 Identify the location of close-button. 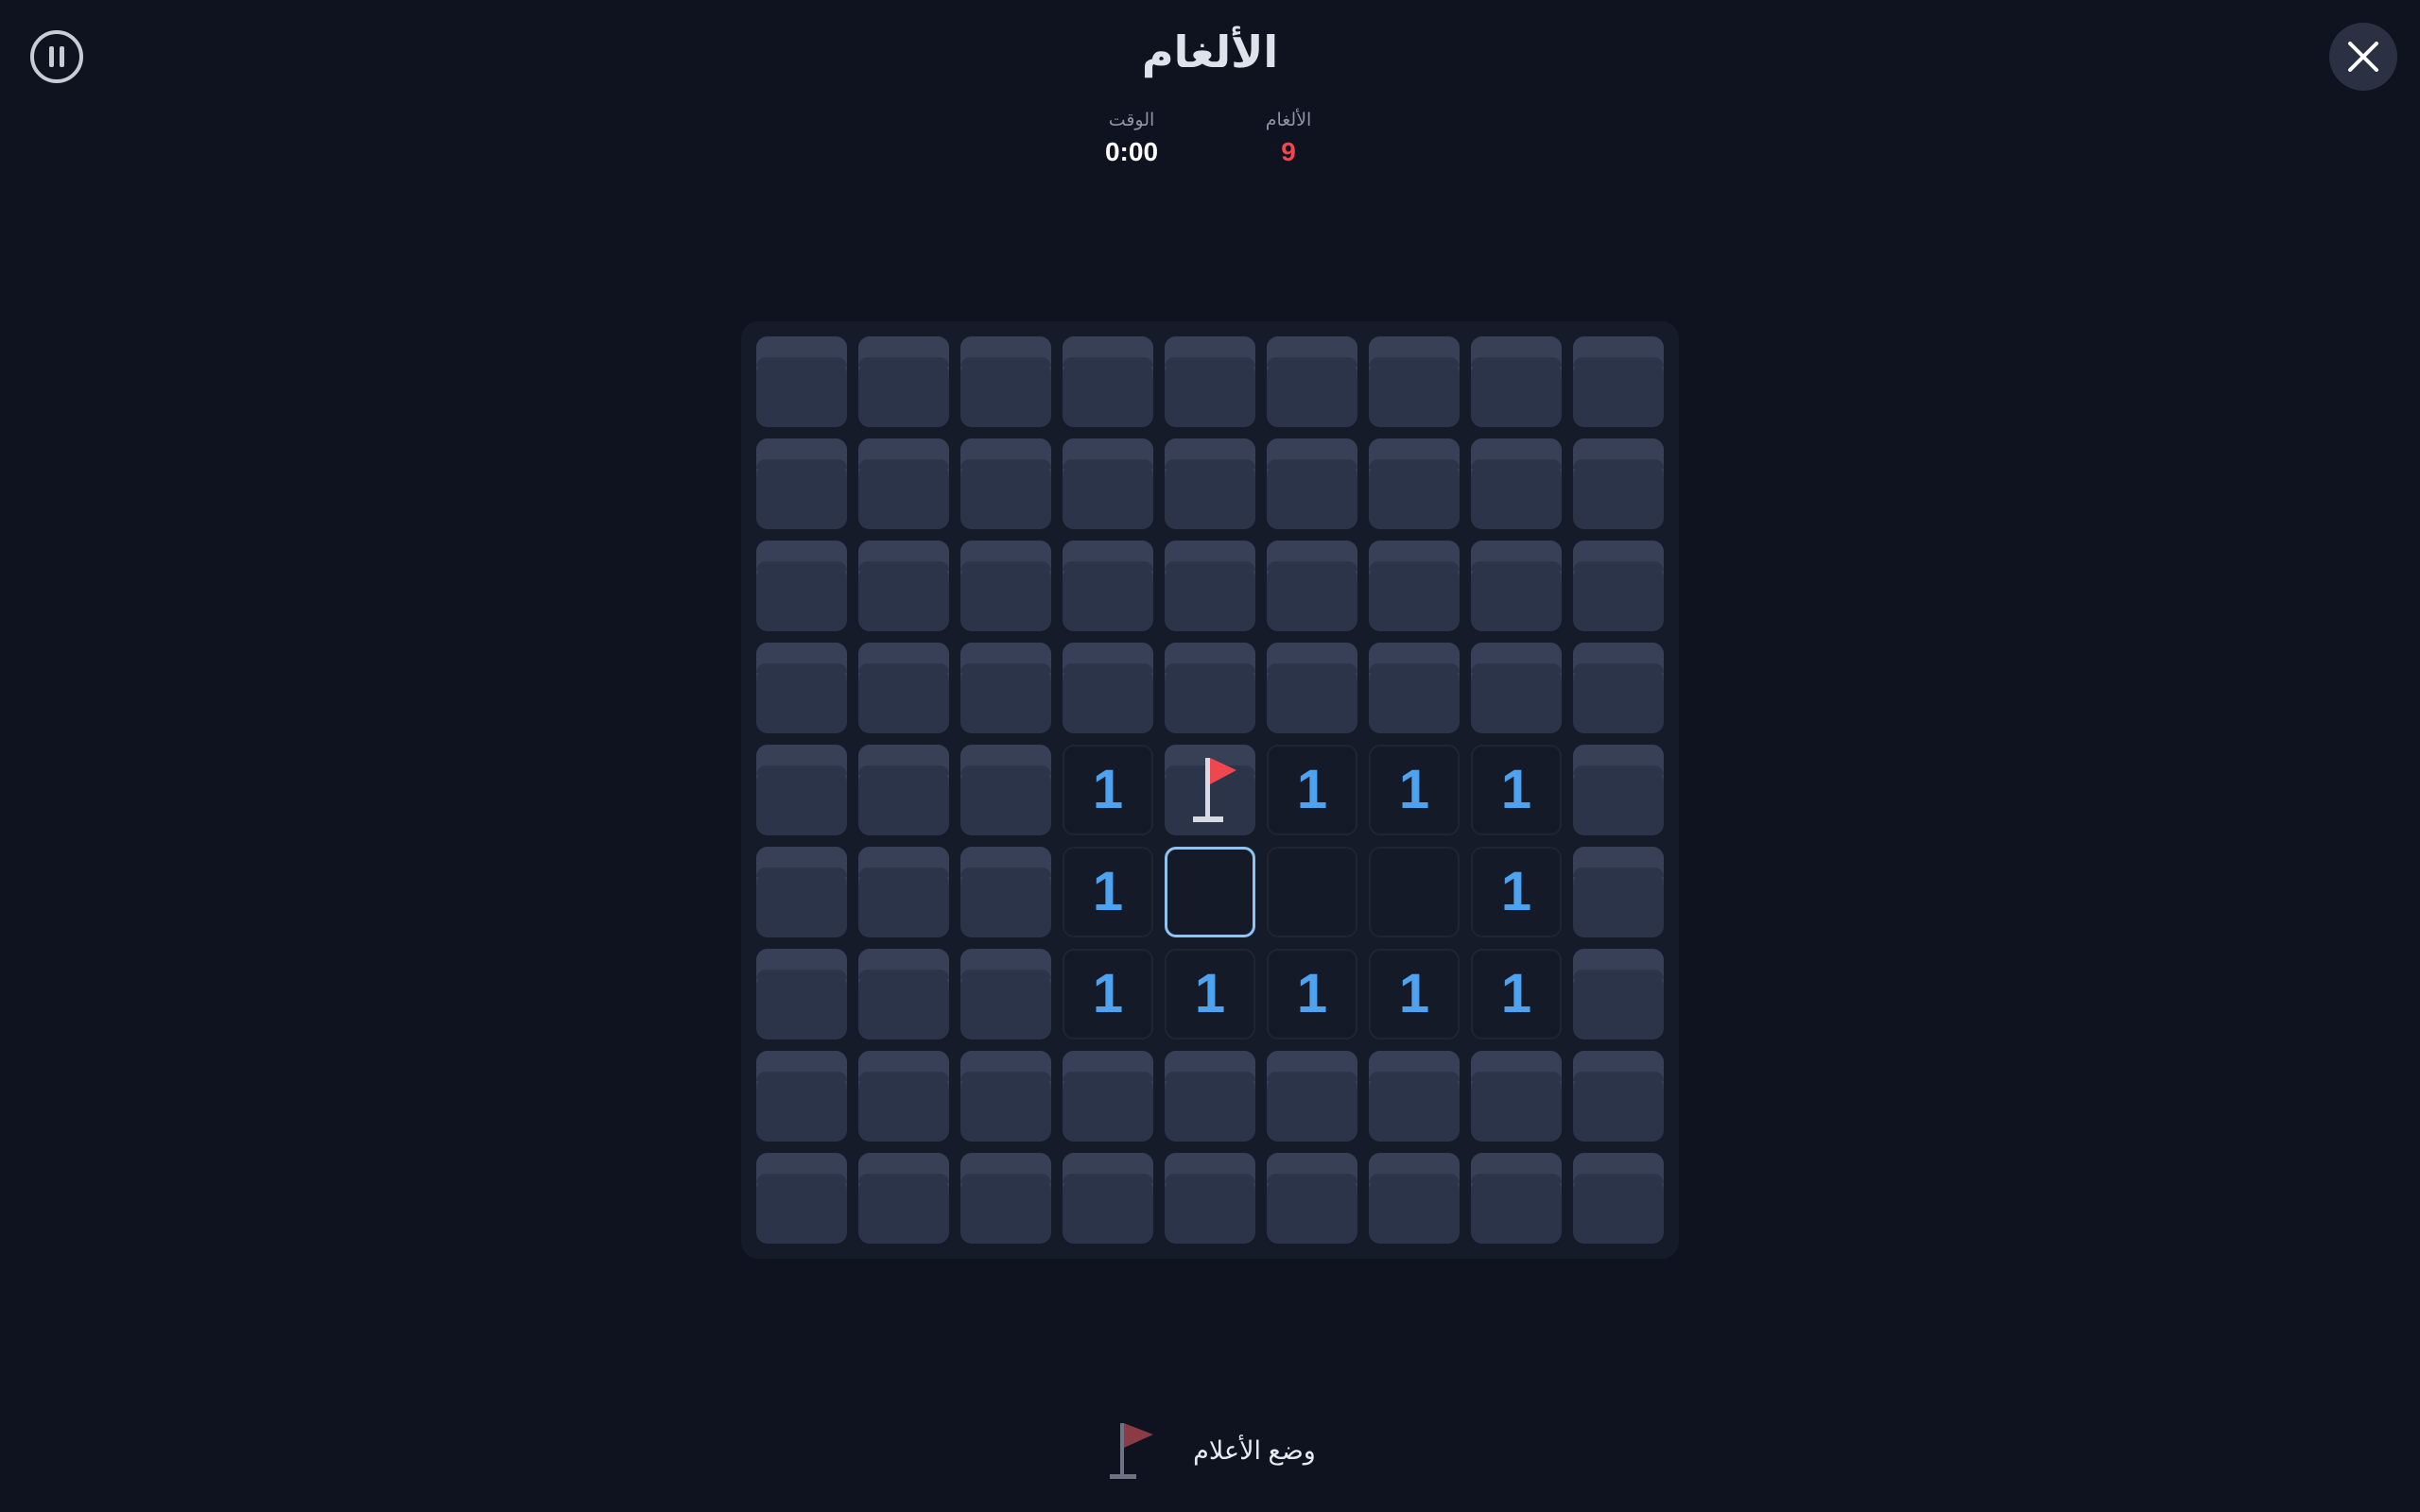
(2363, 57).